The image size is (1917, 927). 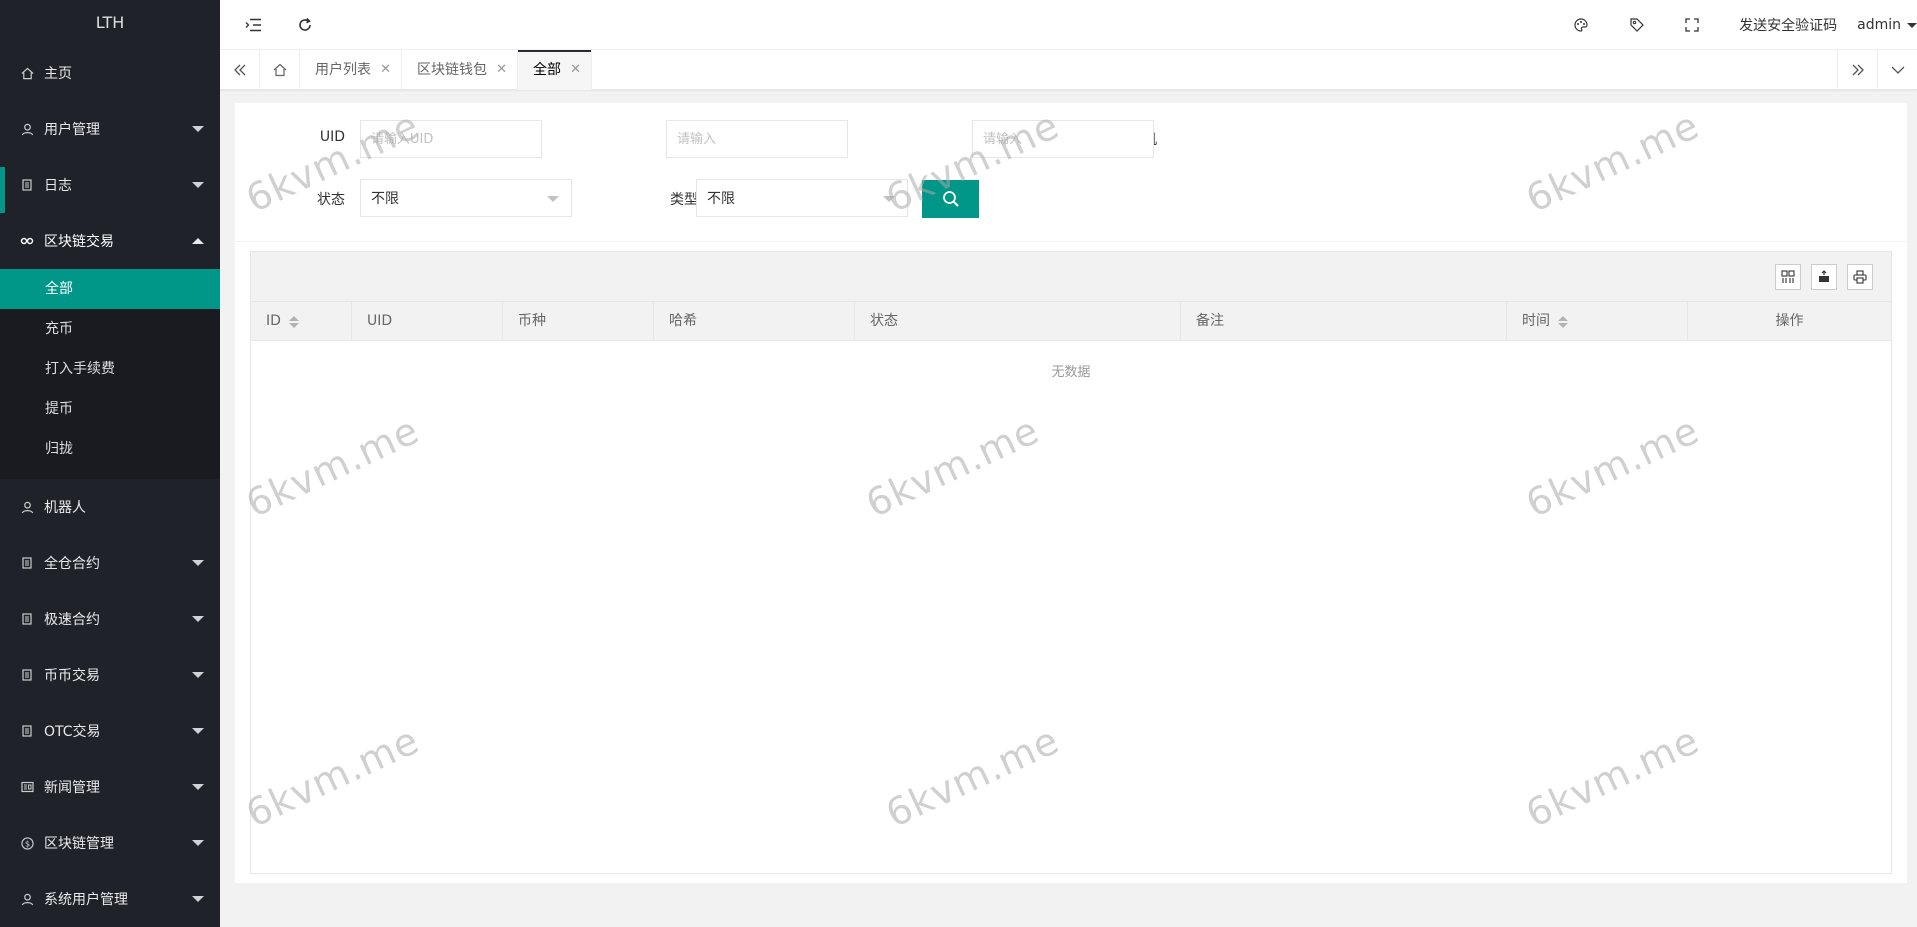 I want to click on double-chevron-left-icon, so click(x=239, y=70).